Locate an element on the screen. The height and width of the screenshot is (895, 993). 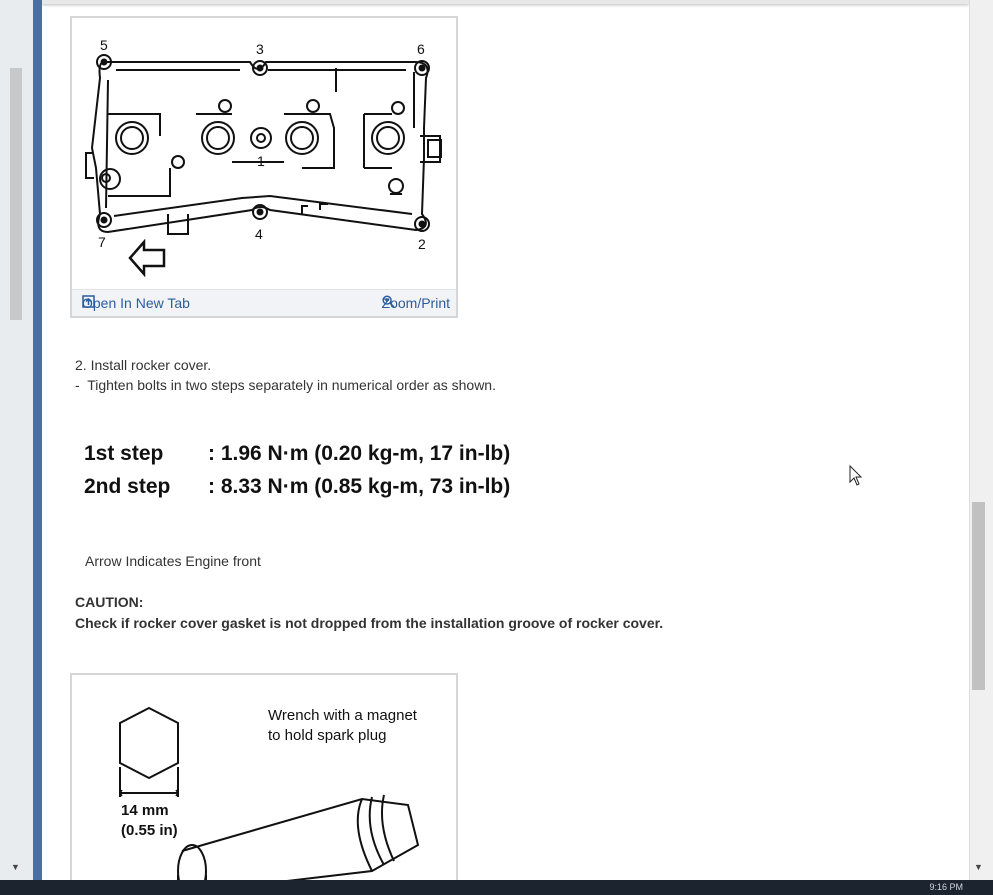
left-window-border is located at coordinates (37, 440).